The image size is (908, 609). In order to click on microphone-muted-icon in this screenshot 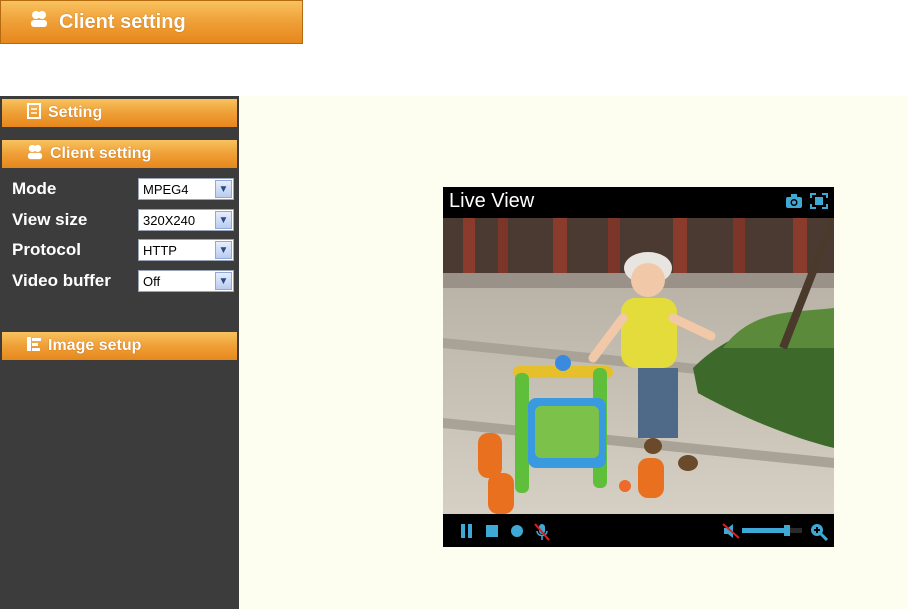, I will do `click(542, 534)`.